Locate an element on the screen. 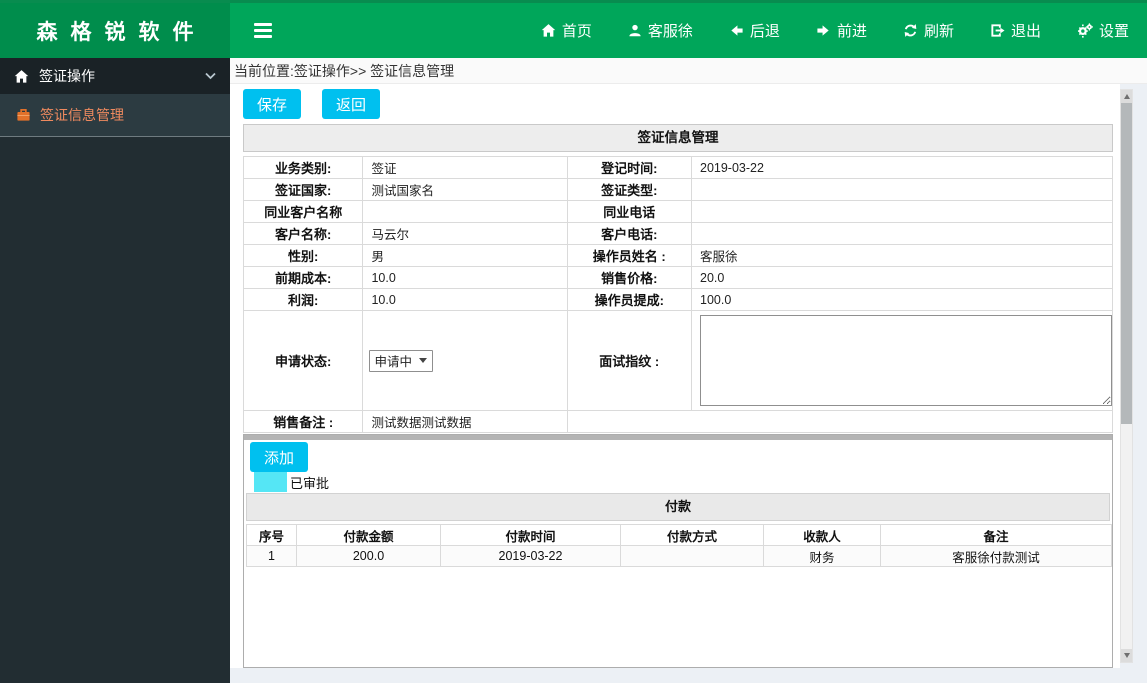 Image resolution: width=1147 pixels, height=683 pixels. nav-label: 刷新 is located at coordinates (938, 31).